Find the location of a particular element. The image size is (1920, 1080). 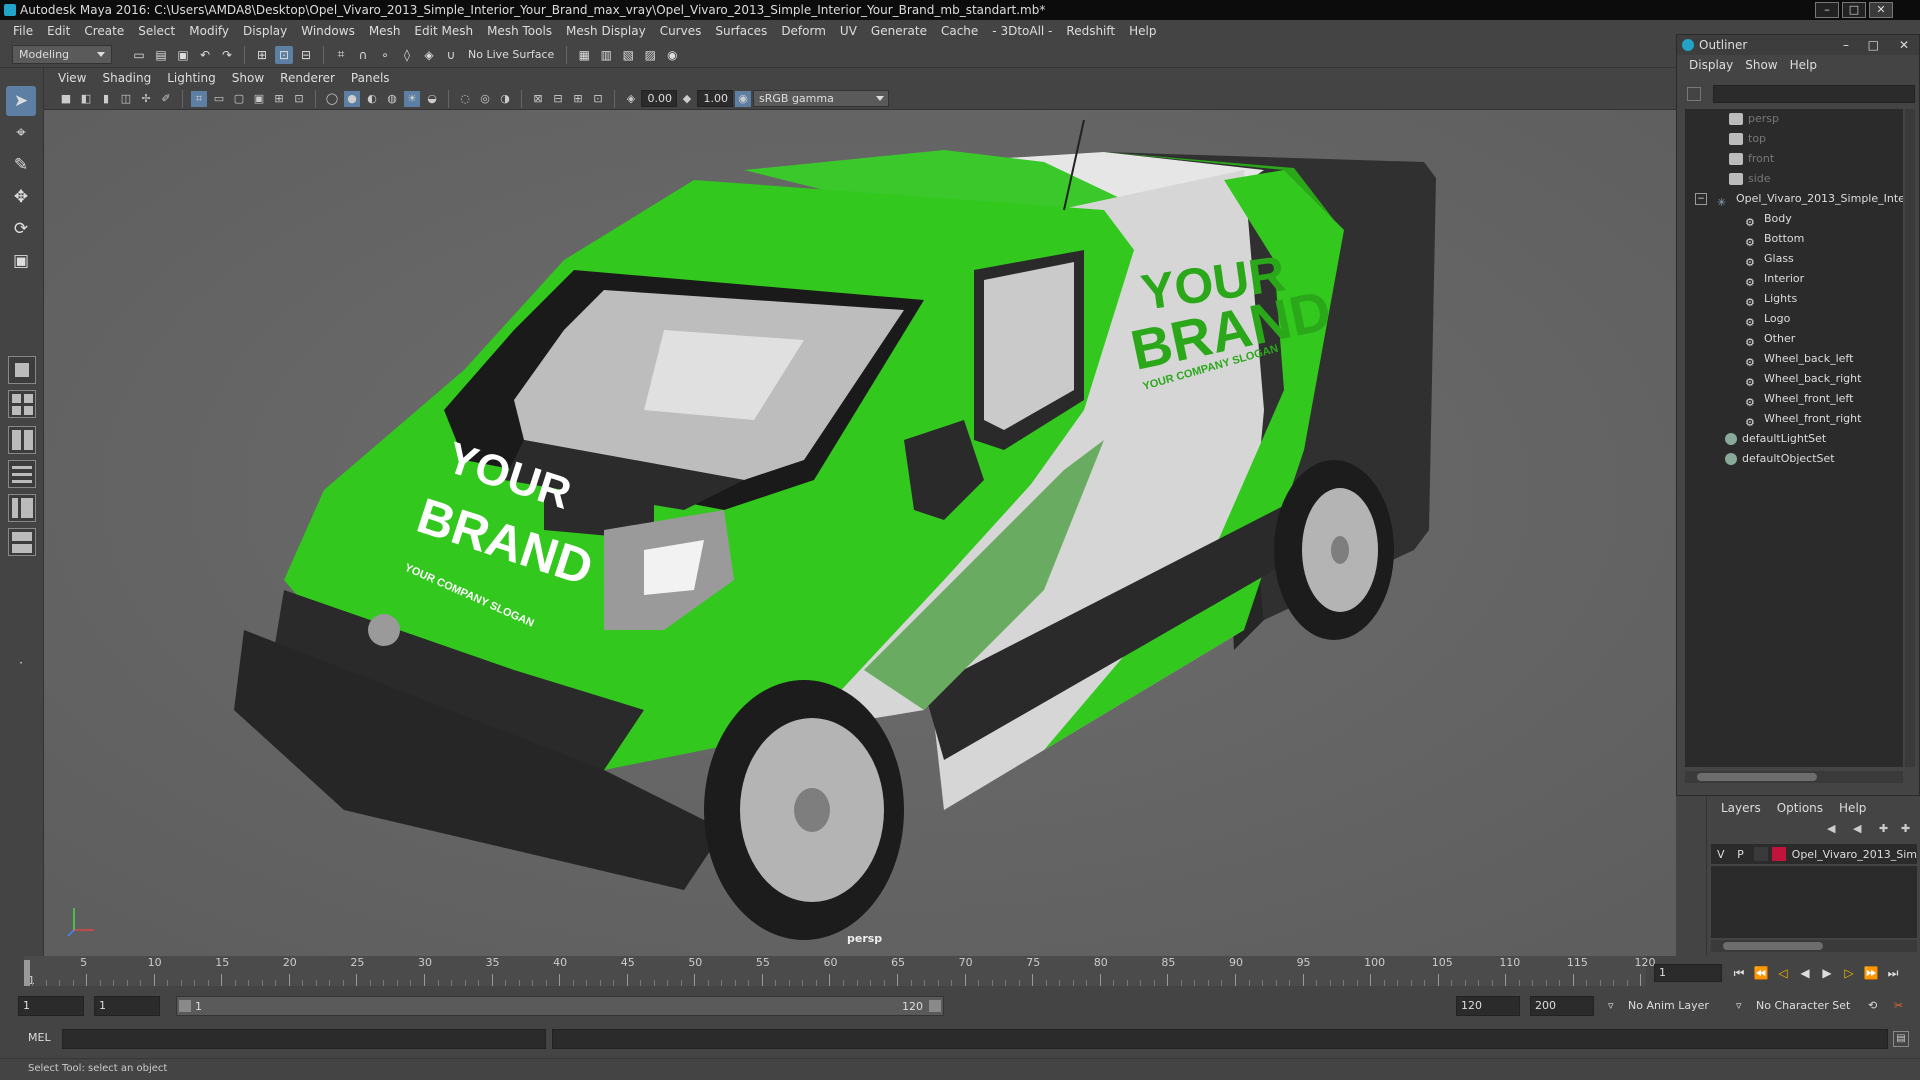

textured-icon: ◍ is located at coordinates (392, 99).